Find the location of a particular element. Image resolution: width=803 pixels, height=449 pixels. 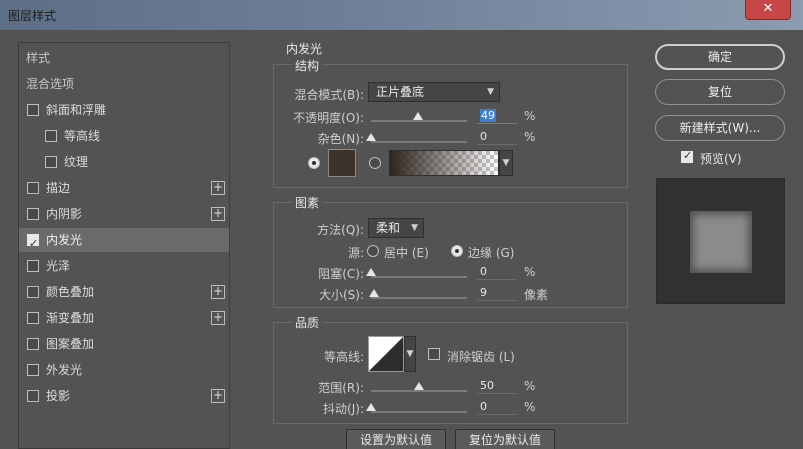

source-edge-label: 边缘 (G) is located at coordinates (491, 253).